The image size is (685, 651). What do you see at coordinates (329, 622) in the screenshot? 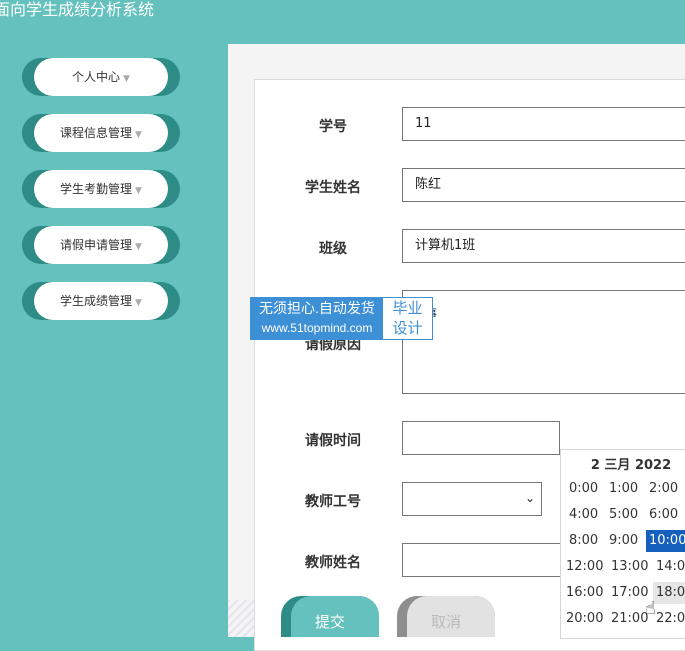
I see `submit-button-label: 提交` at bounding box center [329, 622].